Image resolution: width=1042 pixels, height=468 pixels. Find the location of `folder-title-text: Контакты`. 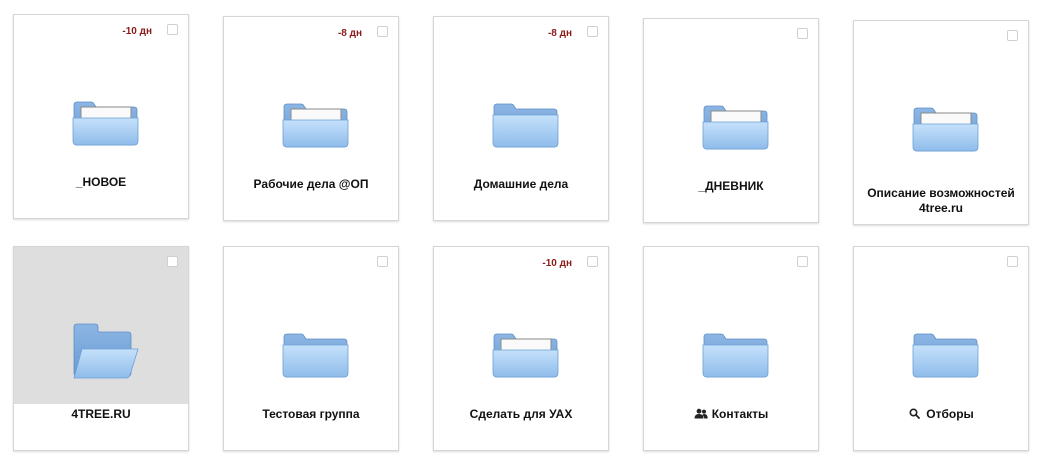

folder-title-text: Контакты is located at coordinates (740, 414).